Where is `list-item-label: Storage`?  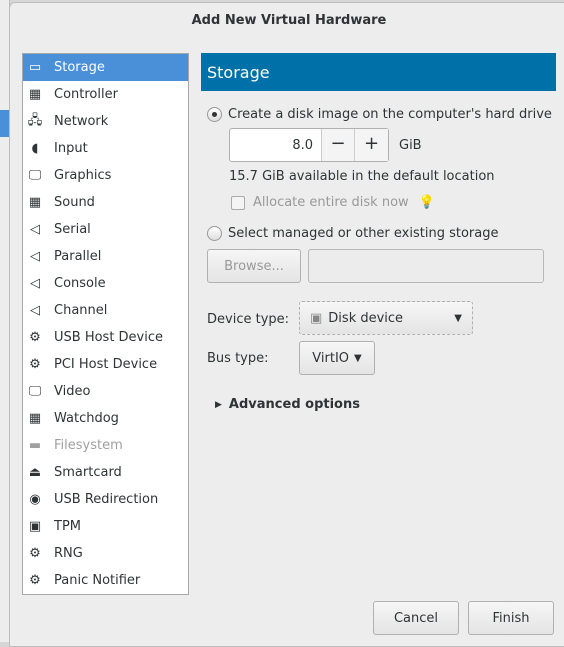
list-item-label: Storage is located at coordinates (79, 67).